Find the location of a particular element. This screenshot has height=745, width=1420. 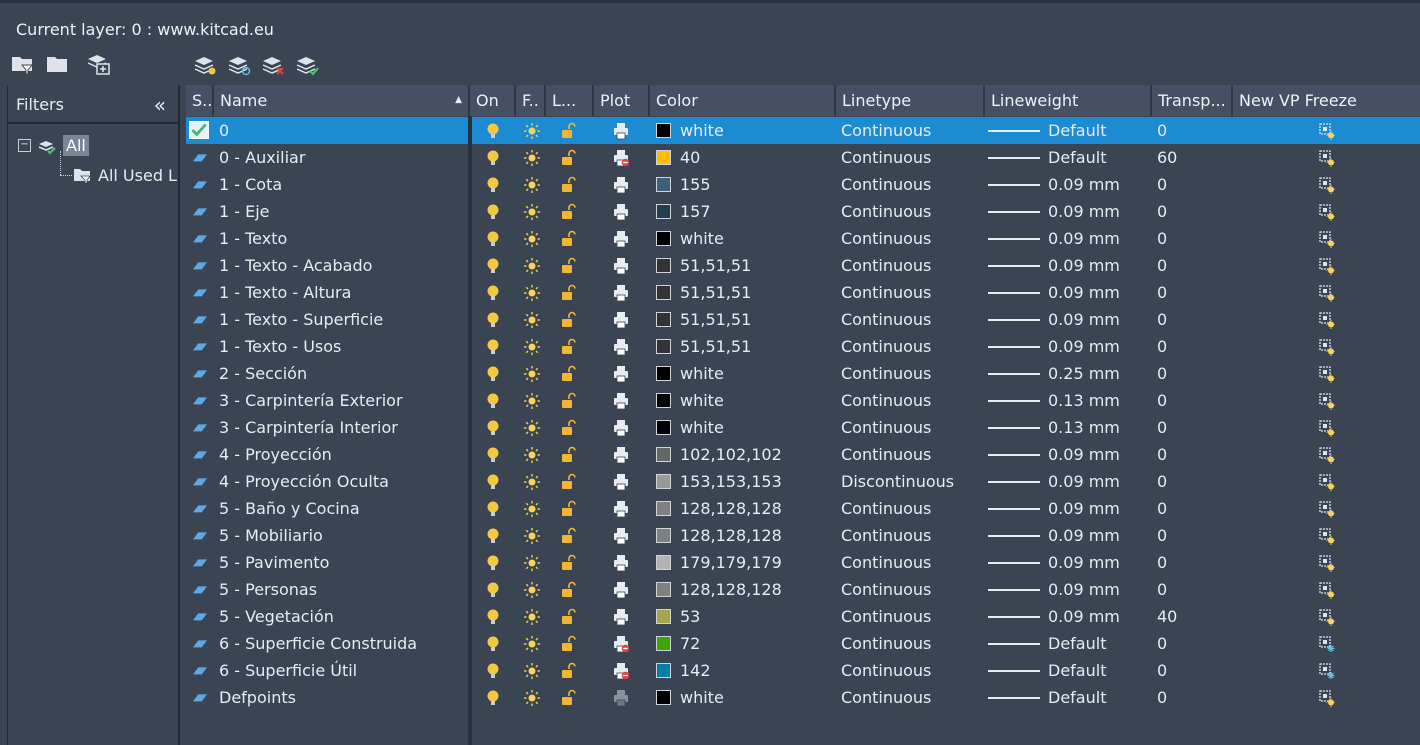

layer-name: 1 - Texto - Acabado is located at coordinates (295, 265).